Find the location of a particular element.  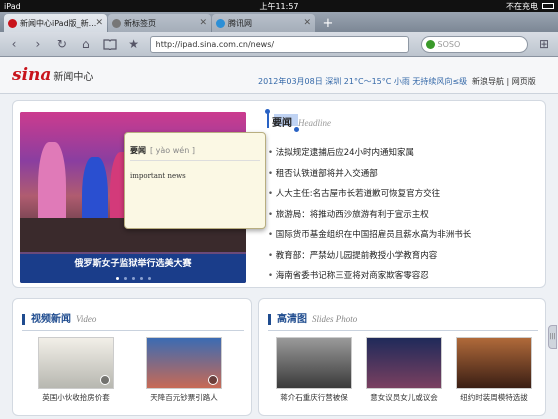

video-section-title: 视频新闻 Video is located at coordinates (59, 319).